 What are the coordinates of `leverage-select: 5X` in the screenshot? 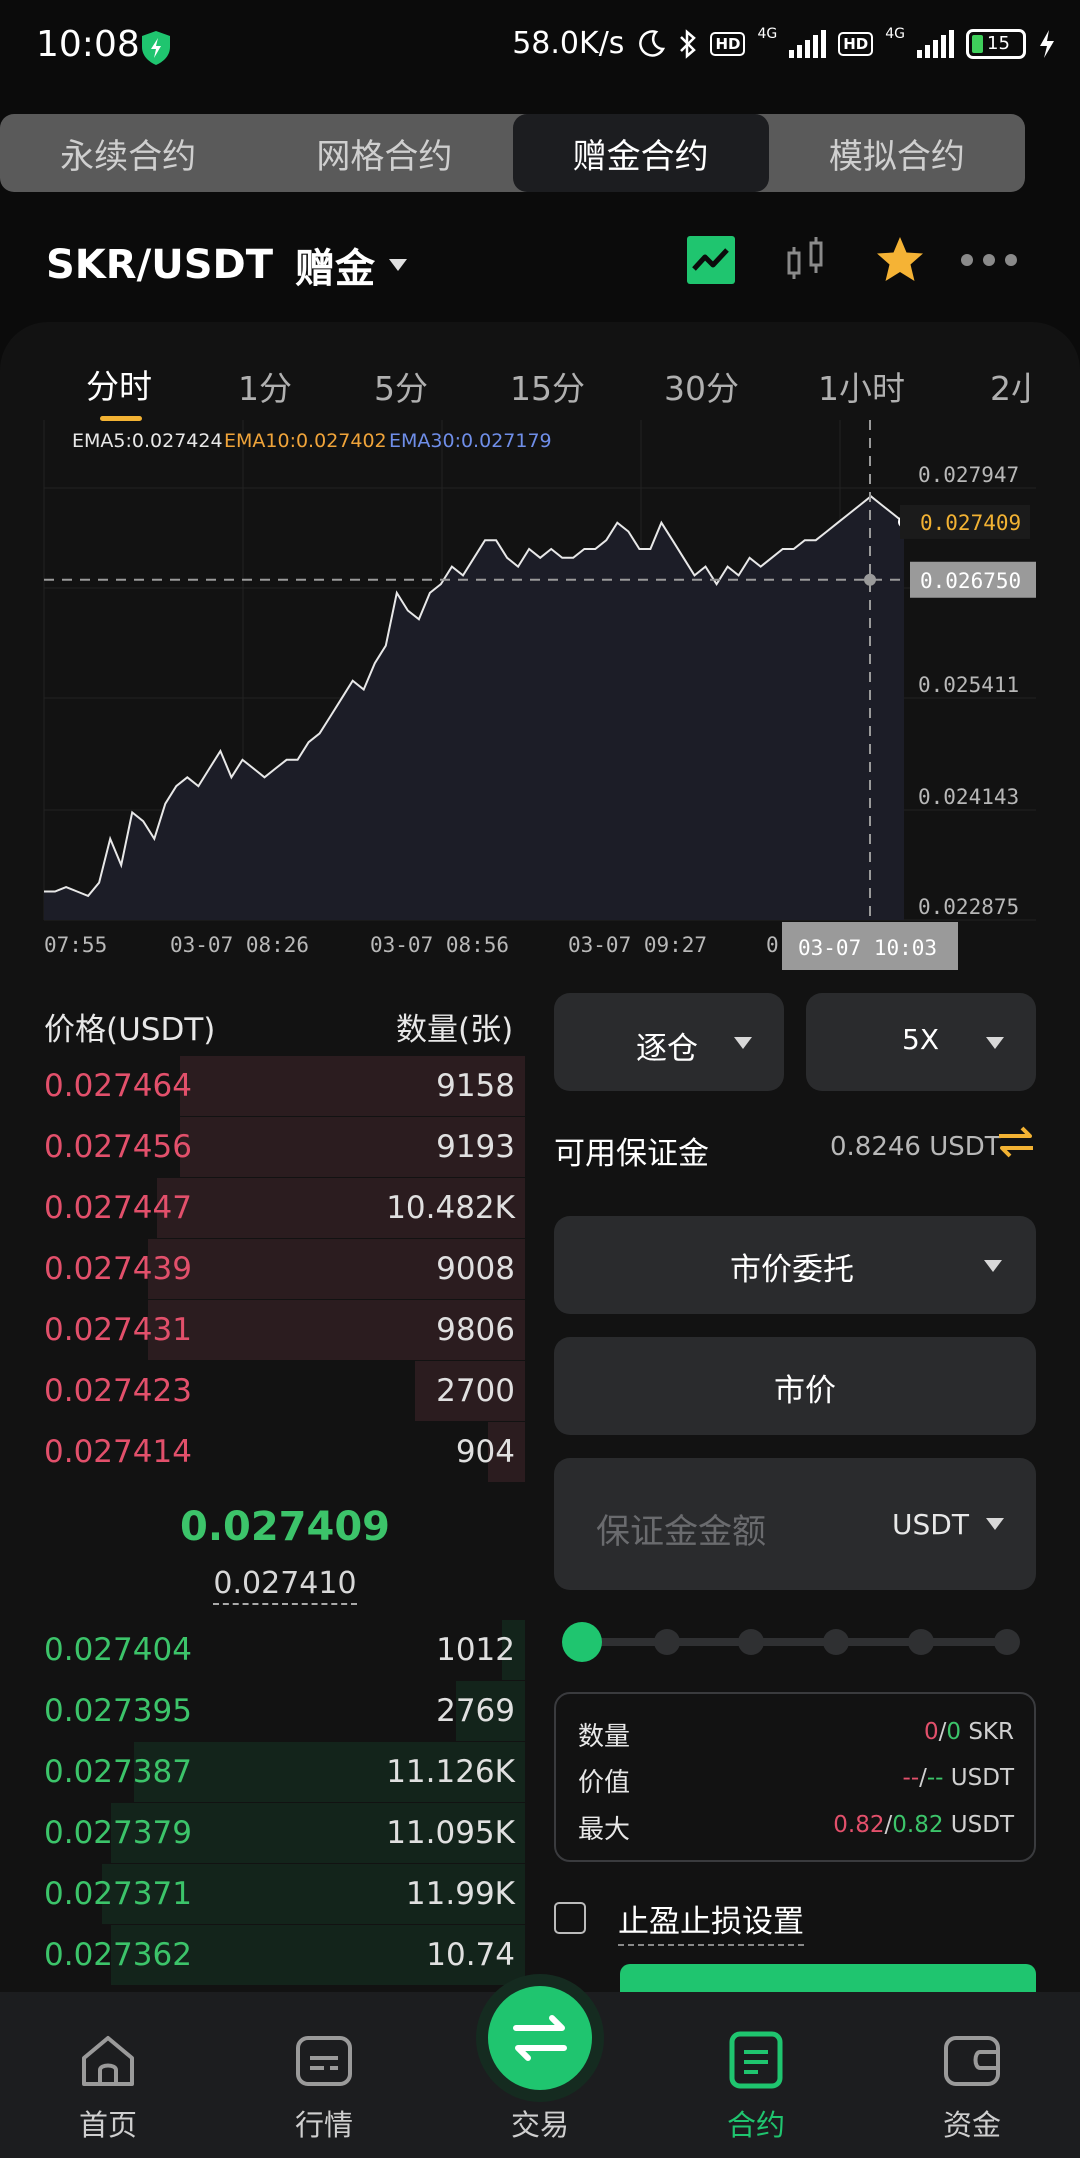 It's located at (921, 1042).